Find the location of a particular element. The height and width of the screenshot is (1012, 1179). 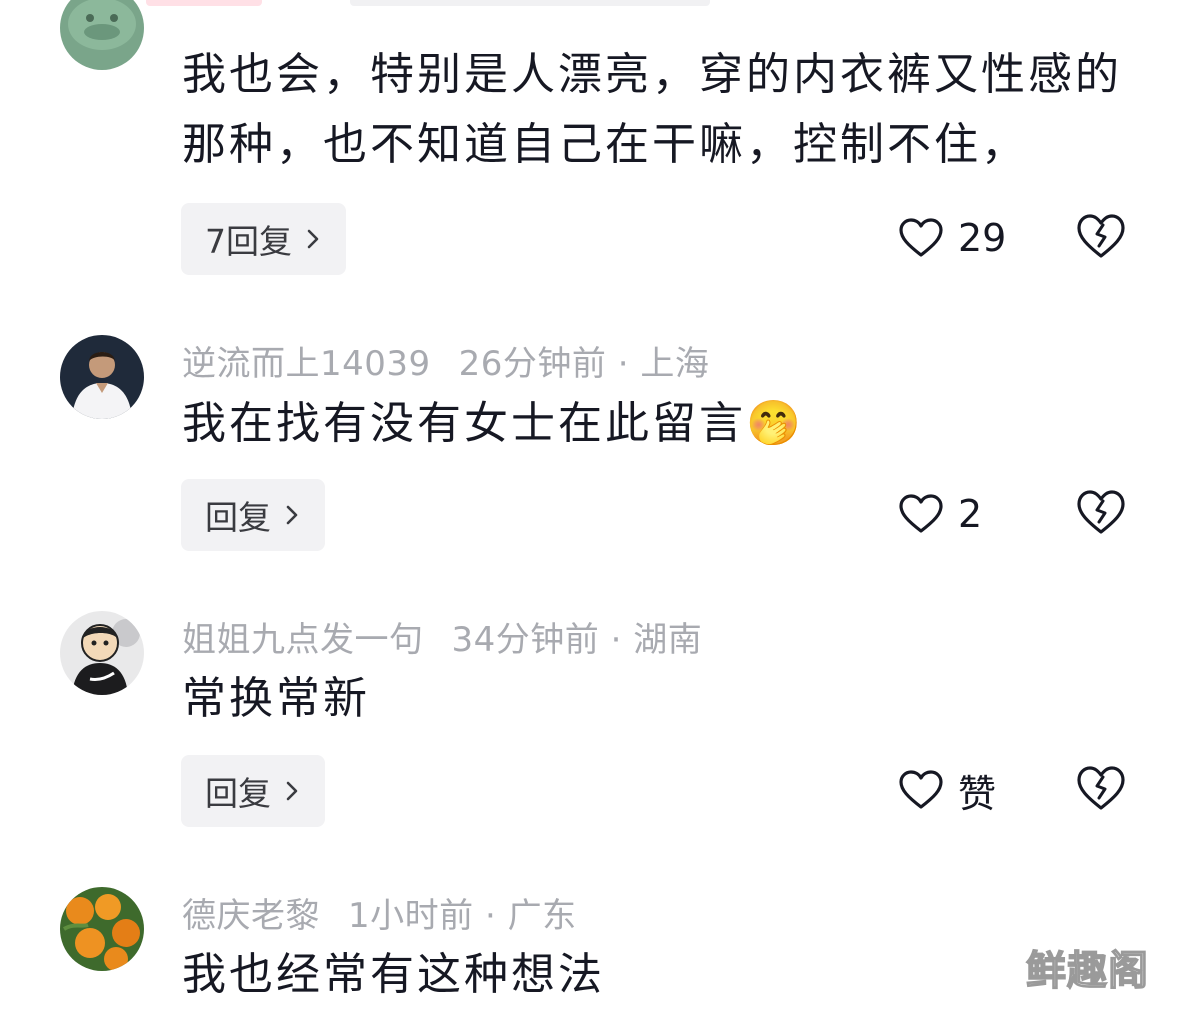

username: 姐姐九点发一句 is located at coordinates (303, 640).